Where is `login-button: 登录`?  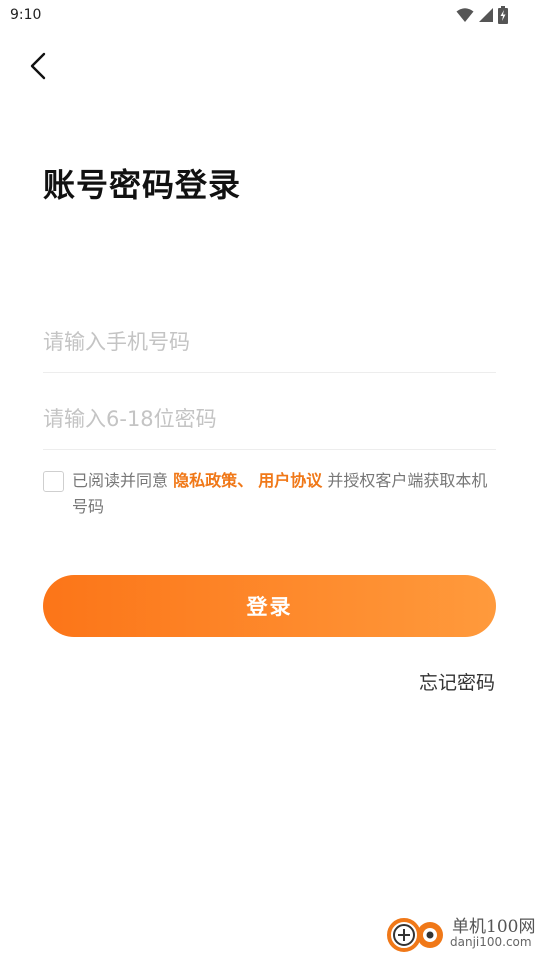
login-button: 登录 is located at coordinates (269, 606).